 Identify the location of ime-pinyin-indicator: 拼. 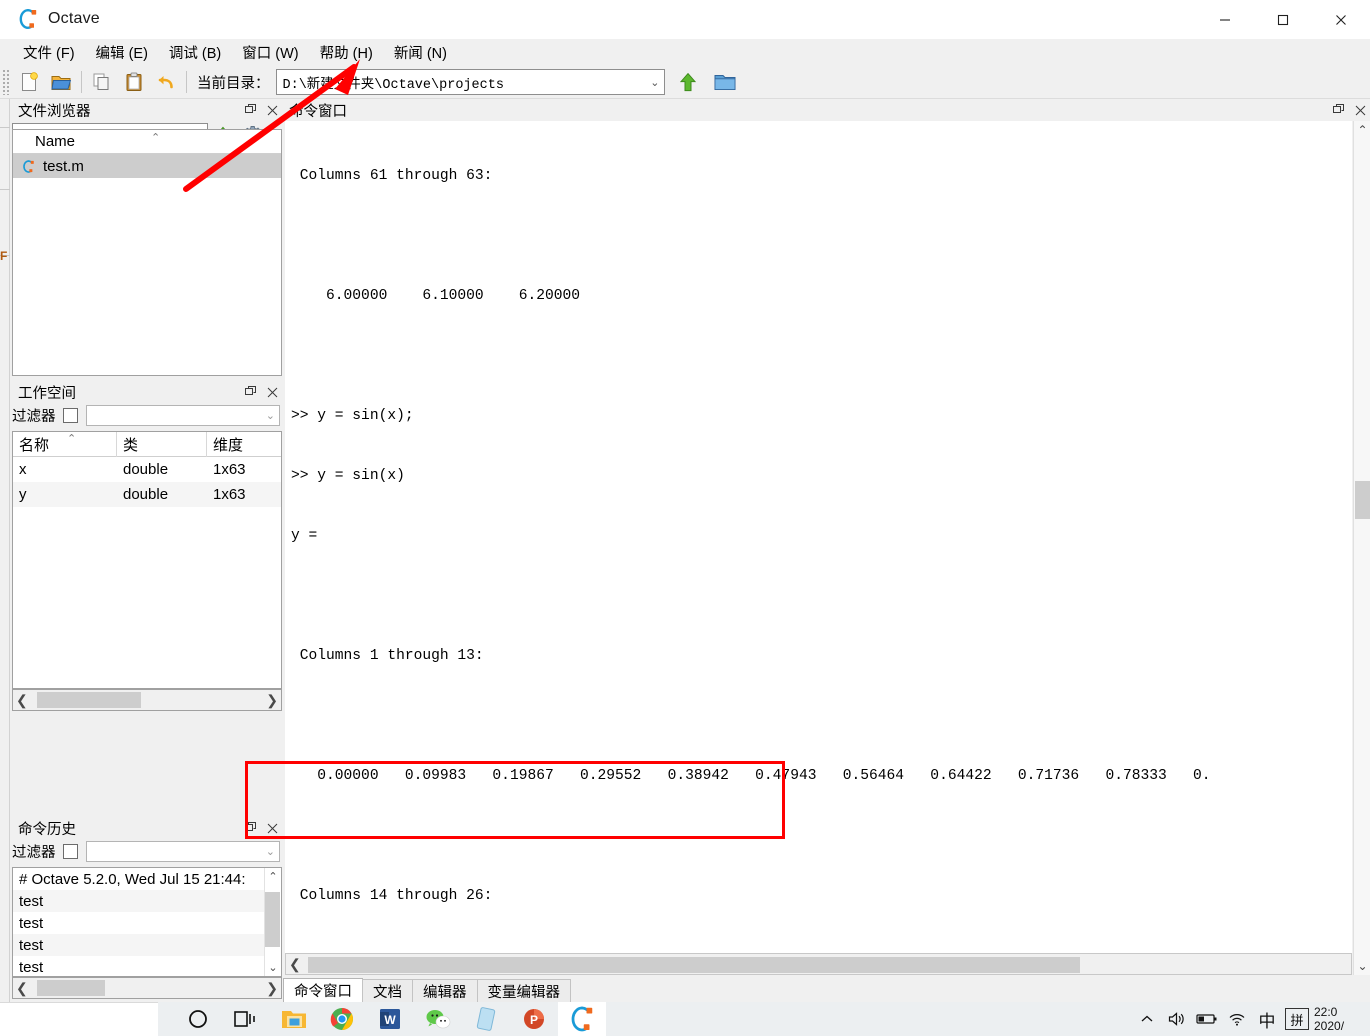
(1297, 1019).